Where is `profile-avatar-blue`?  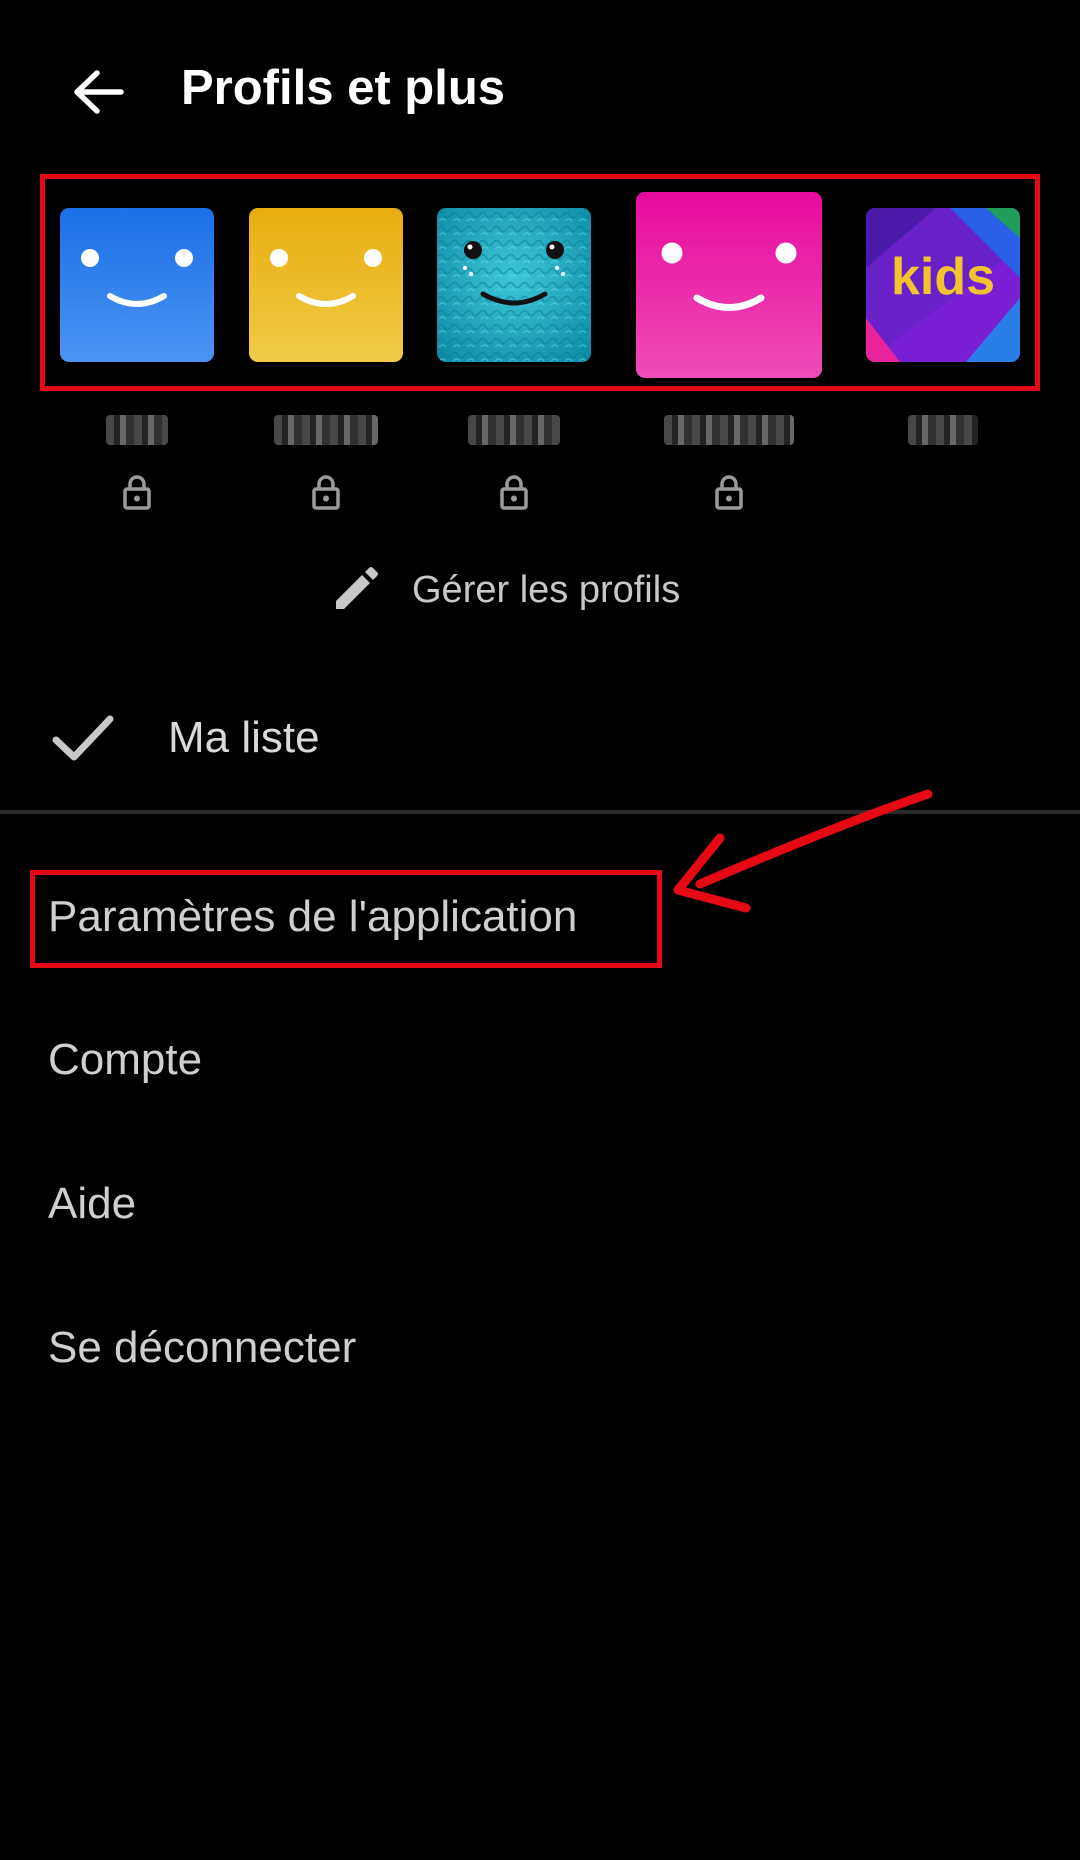 profile-avatar-blue is located at coordinates (137, 285).